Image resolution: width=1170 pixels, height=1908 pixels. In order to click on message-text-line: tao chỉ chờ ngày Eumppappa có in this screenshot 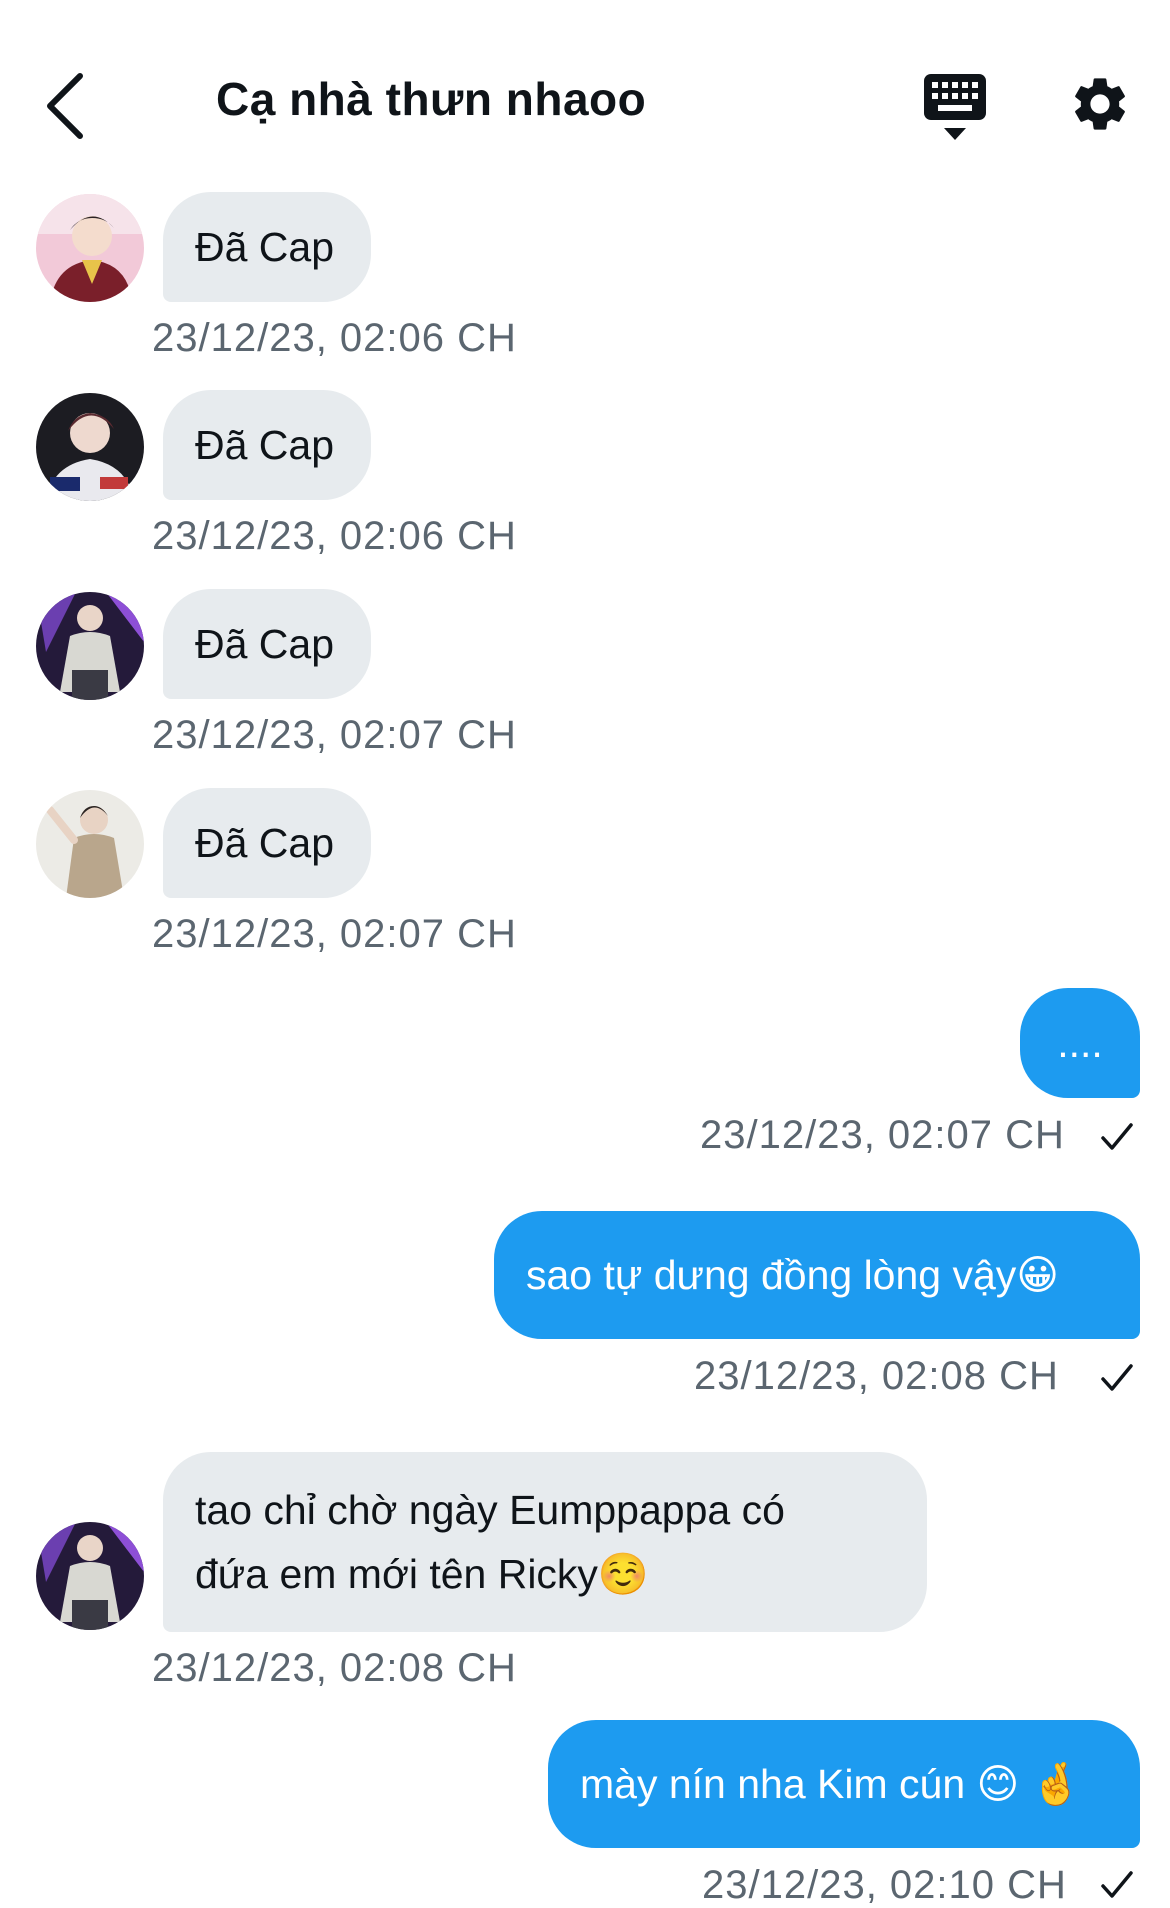, I will do `click(490, 1510)`.